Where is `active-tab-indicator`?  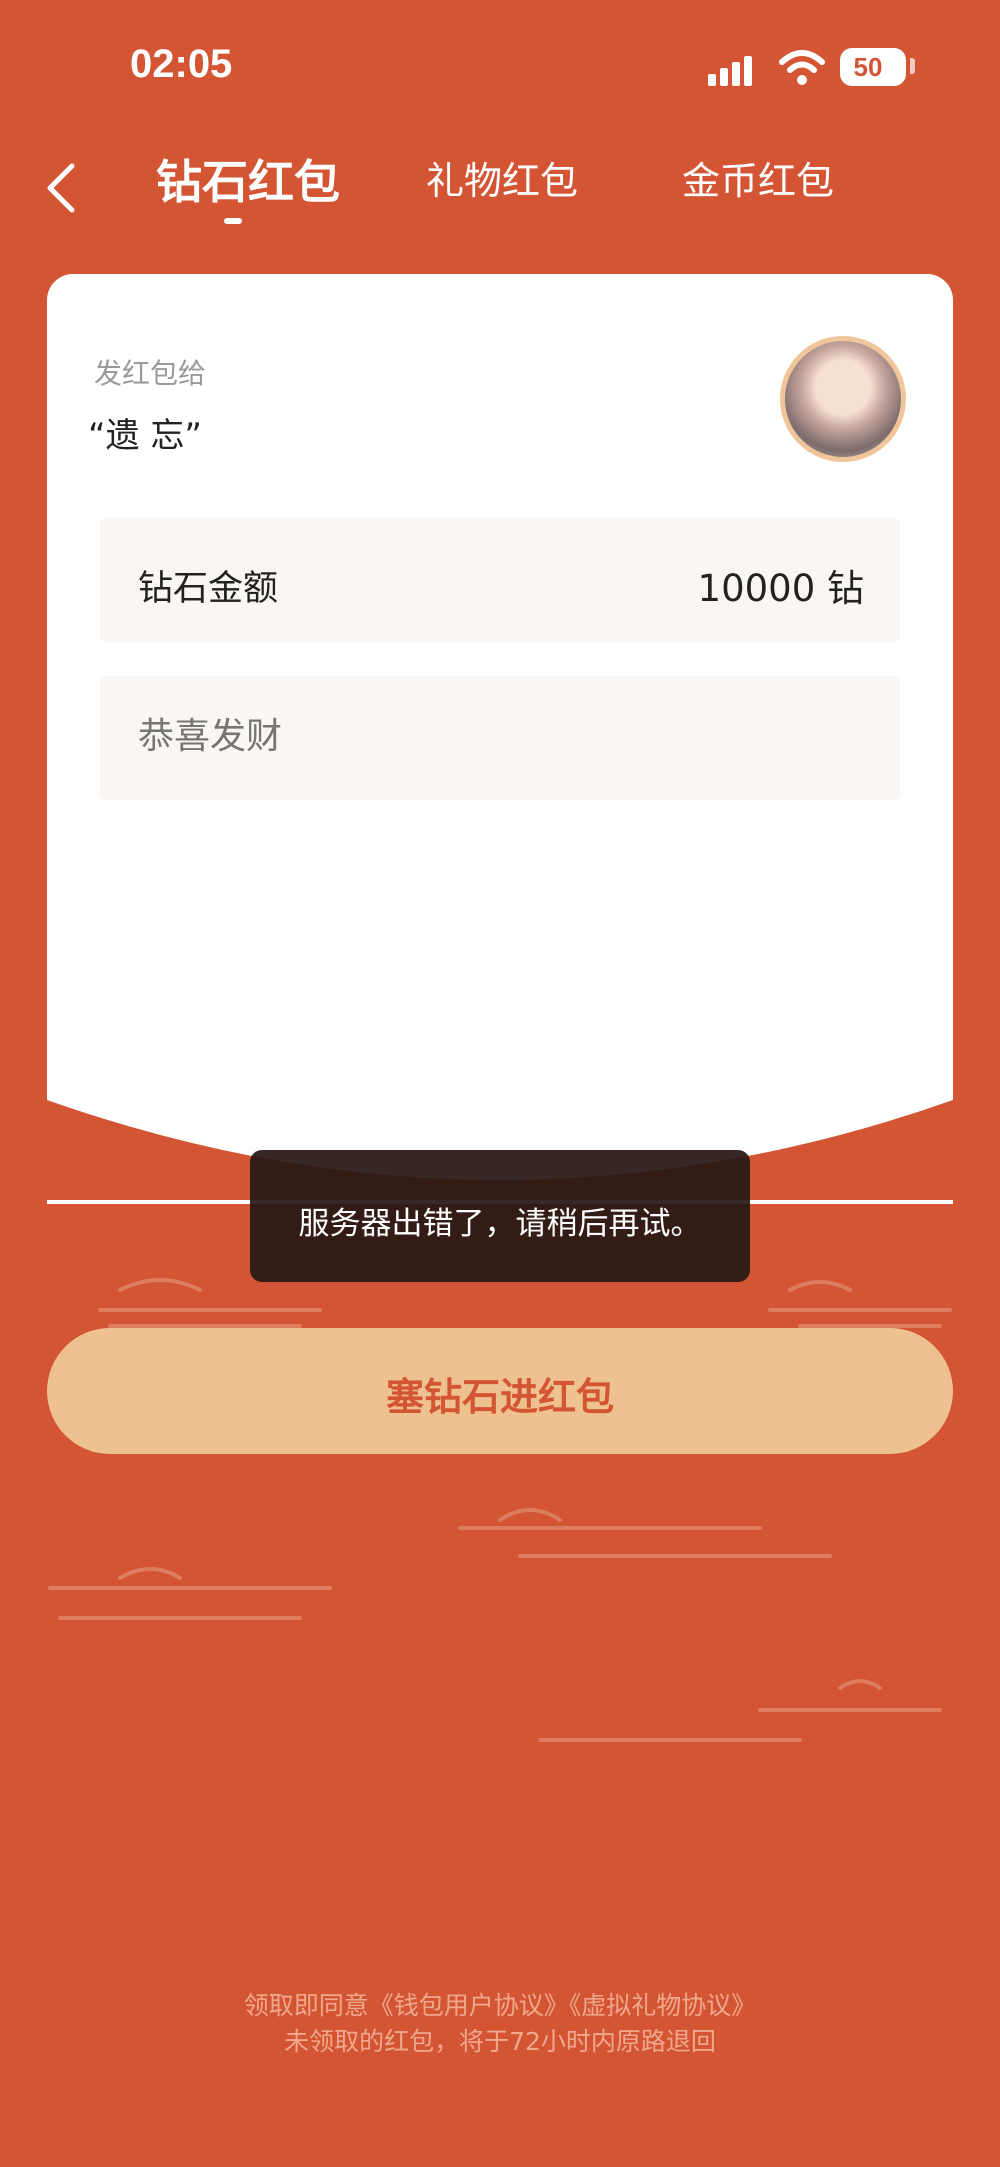
active-tab-indicator is located at coordinates (233, 221).